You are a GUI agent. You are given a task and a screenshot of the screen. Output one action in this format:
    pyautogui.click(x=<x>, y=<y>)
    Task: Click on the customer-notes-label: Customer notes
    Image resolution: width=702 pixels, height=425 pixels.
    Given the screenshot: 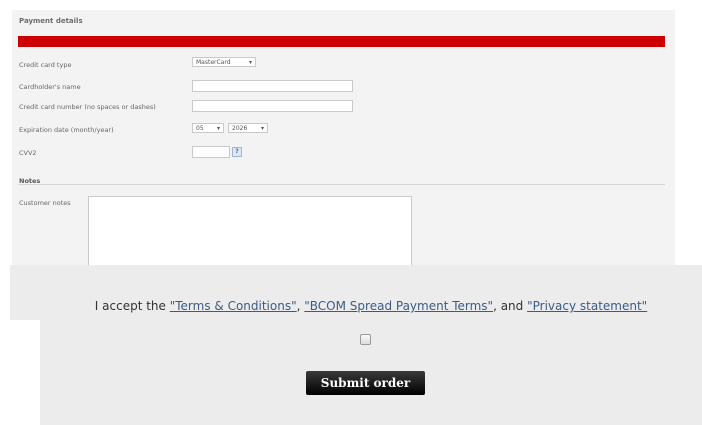 What is the action you would take?
    pyautogui.click(x=45, y=203)
    